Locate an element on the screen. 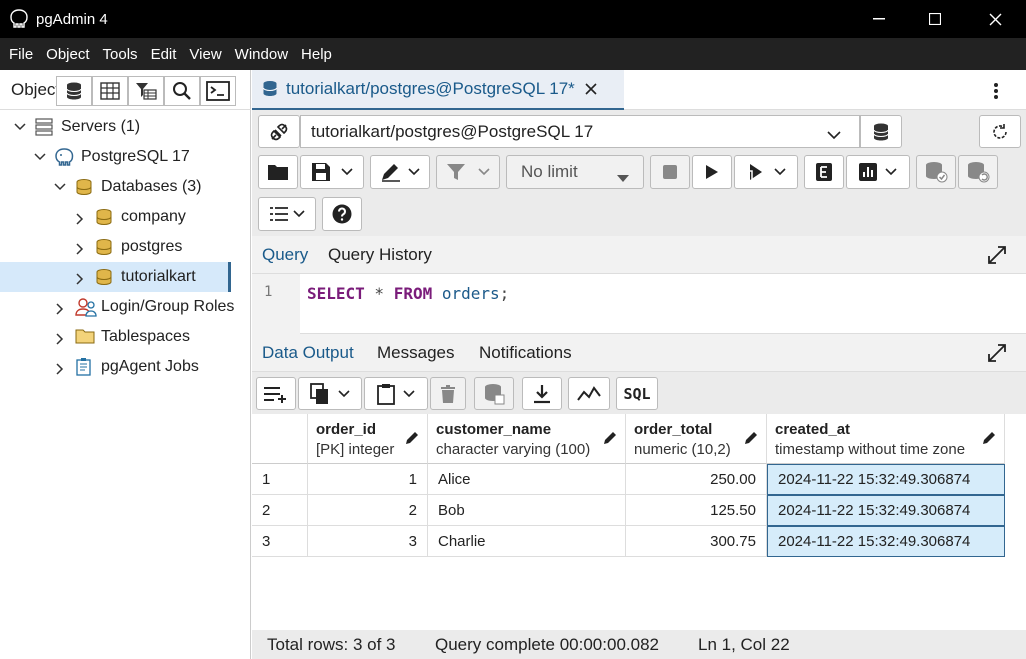 The image size is (1026, 659). row-number: 2 is located at coordinates (280, 510).